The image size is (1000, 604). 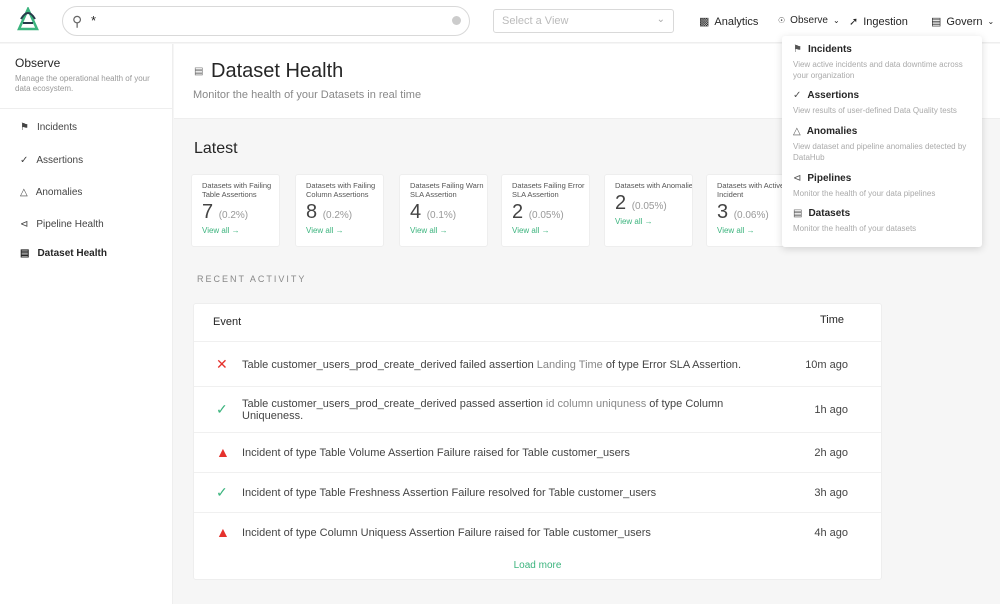 I want to click on check-icon: ✓, so click(x=222, y=492).